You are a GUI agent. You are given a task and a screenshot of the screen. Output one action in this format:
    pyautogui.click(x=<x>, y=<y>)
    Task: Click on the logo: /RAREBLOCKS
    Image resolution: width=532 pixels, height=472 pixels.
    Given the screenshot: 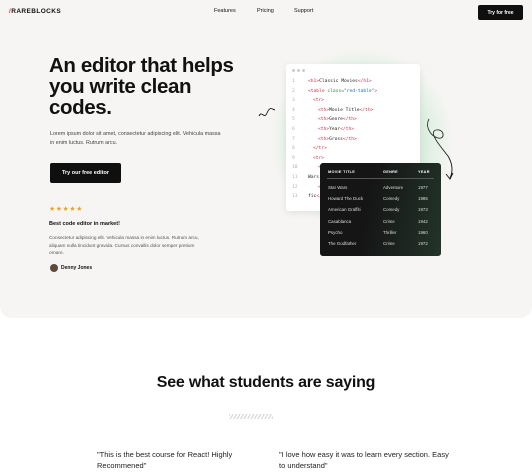 What is the action you would take?
    pyautogui.click(x=35, y=11)
    